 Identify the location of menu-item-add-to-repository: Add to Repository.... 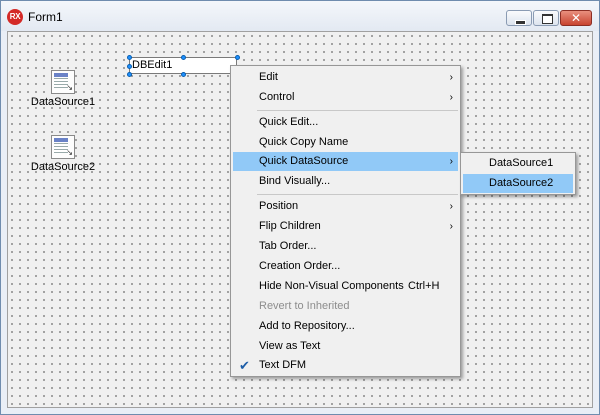
(345, 326).